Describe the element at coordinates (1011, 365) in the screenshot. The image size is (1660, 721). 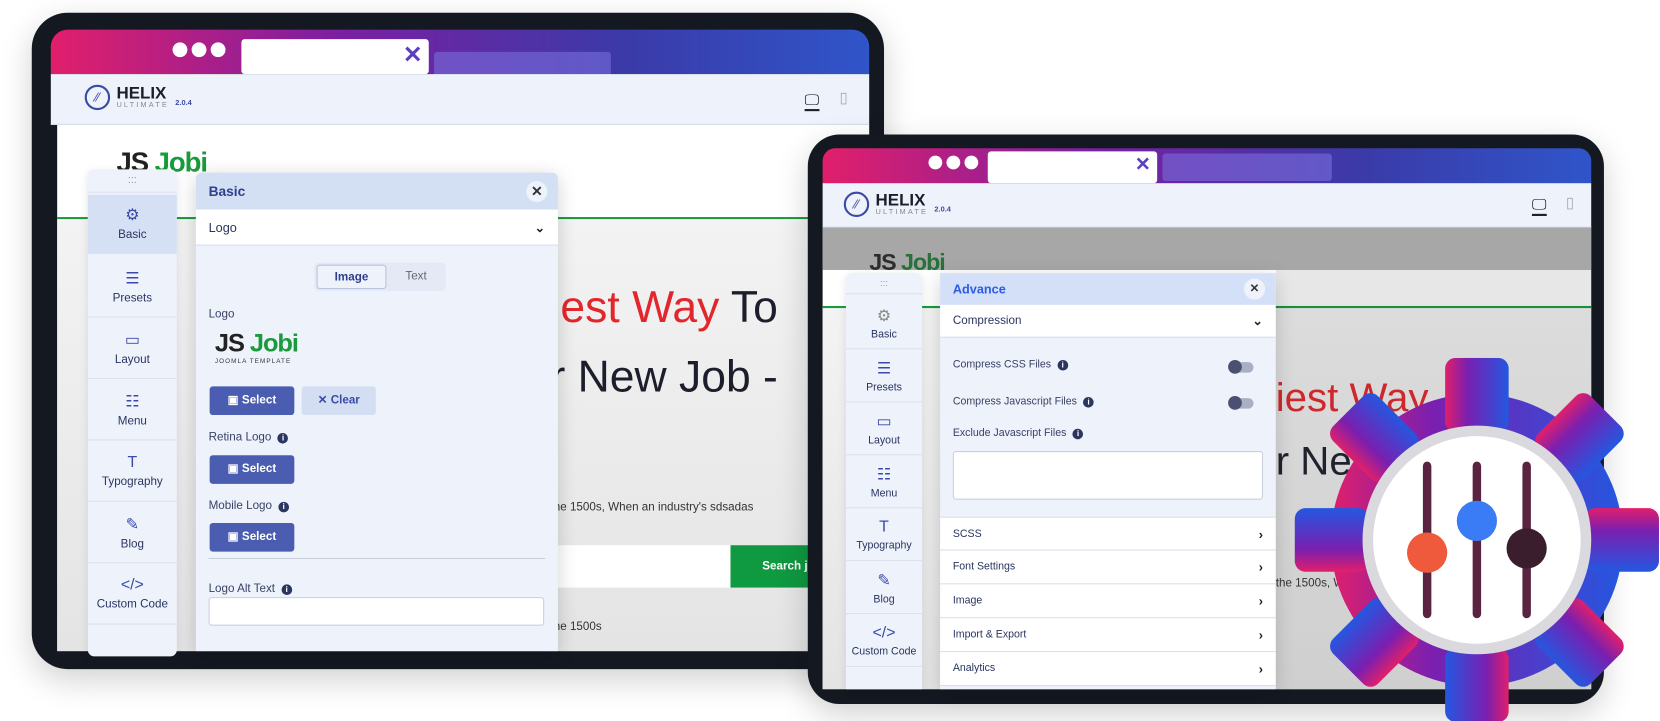
I see `compress-css-label: Compress CSS Files i` at that location.